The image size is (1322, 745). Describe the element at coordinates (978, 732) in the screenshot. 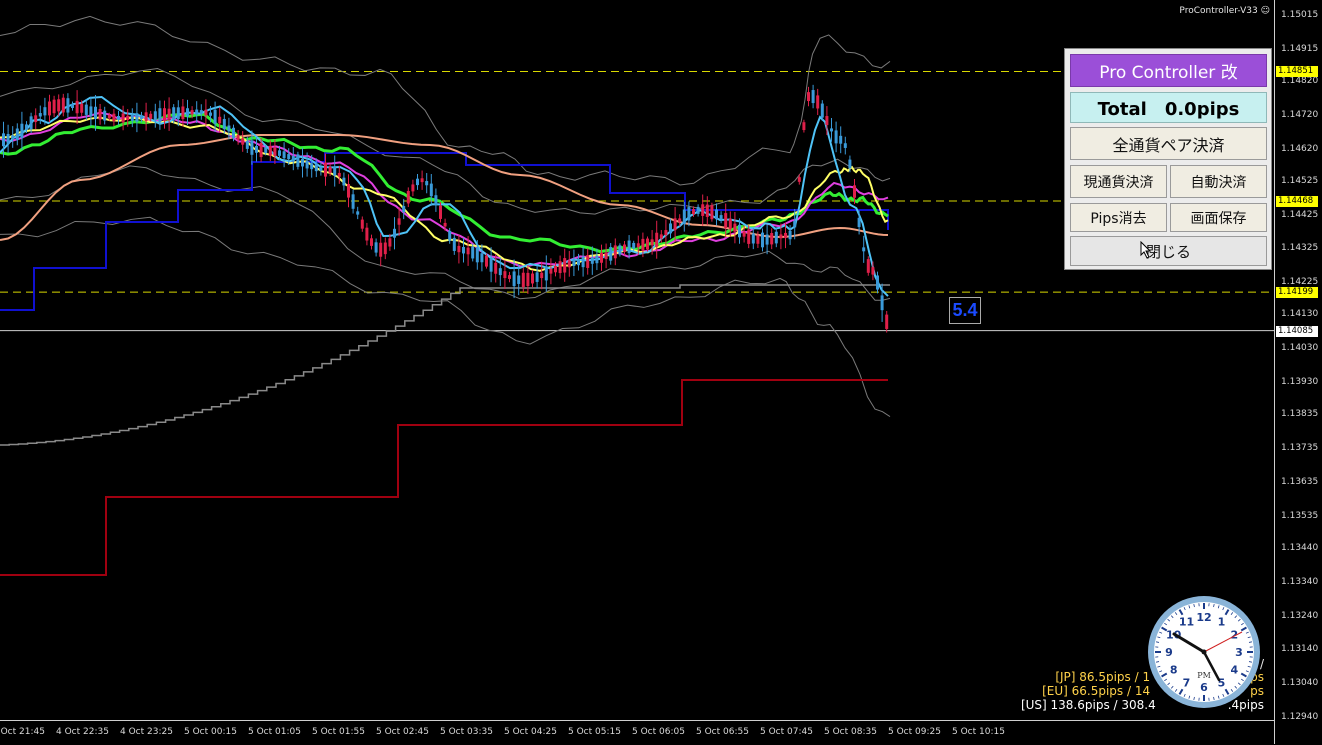

I see `time-axis-label: 5 Oct 10:15` at that location.